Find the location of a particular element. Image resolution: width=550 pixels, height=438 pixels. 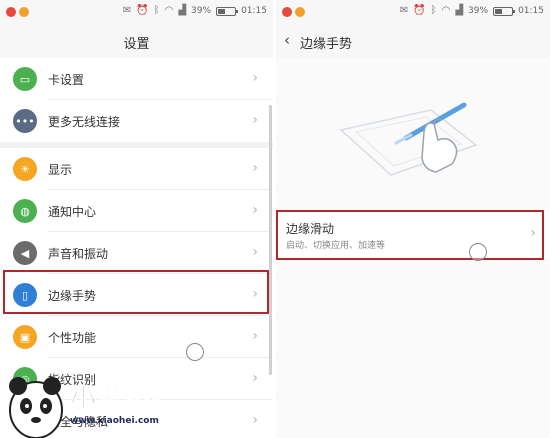

sun-icon: ☀ is located at coordinates (25, 169).